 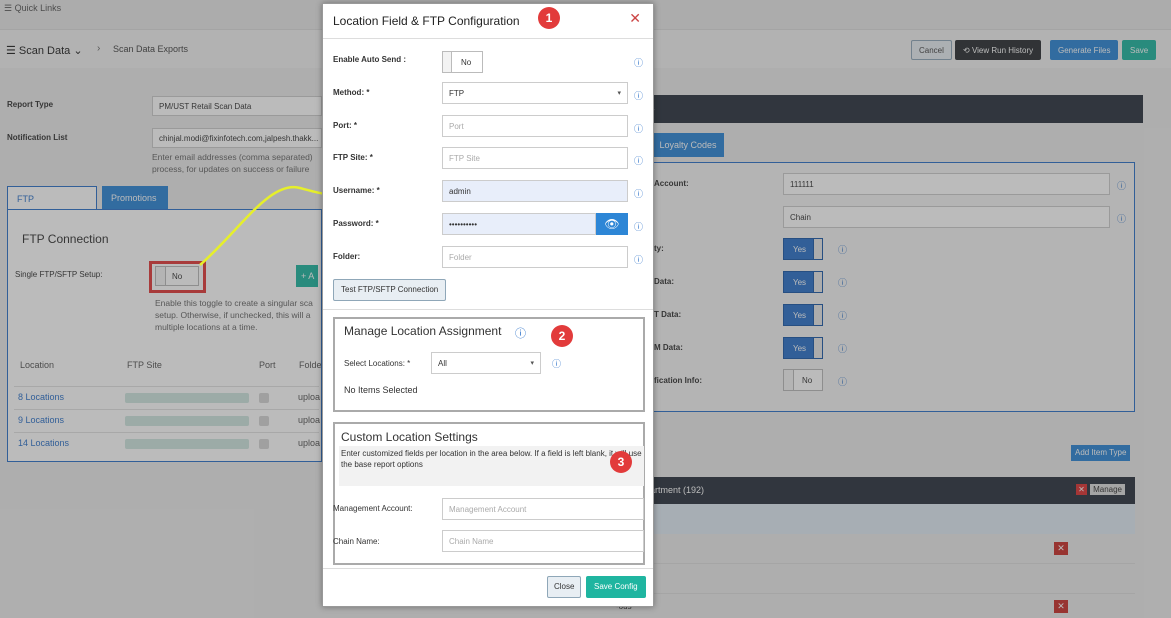 I want to click on test-connection-button: Test FTP/SFTP Connection, so click(x=390, y=290).